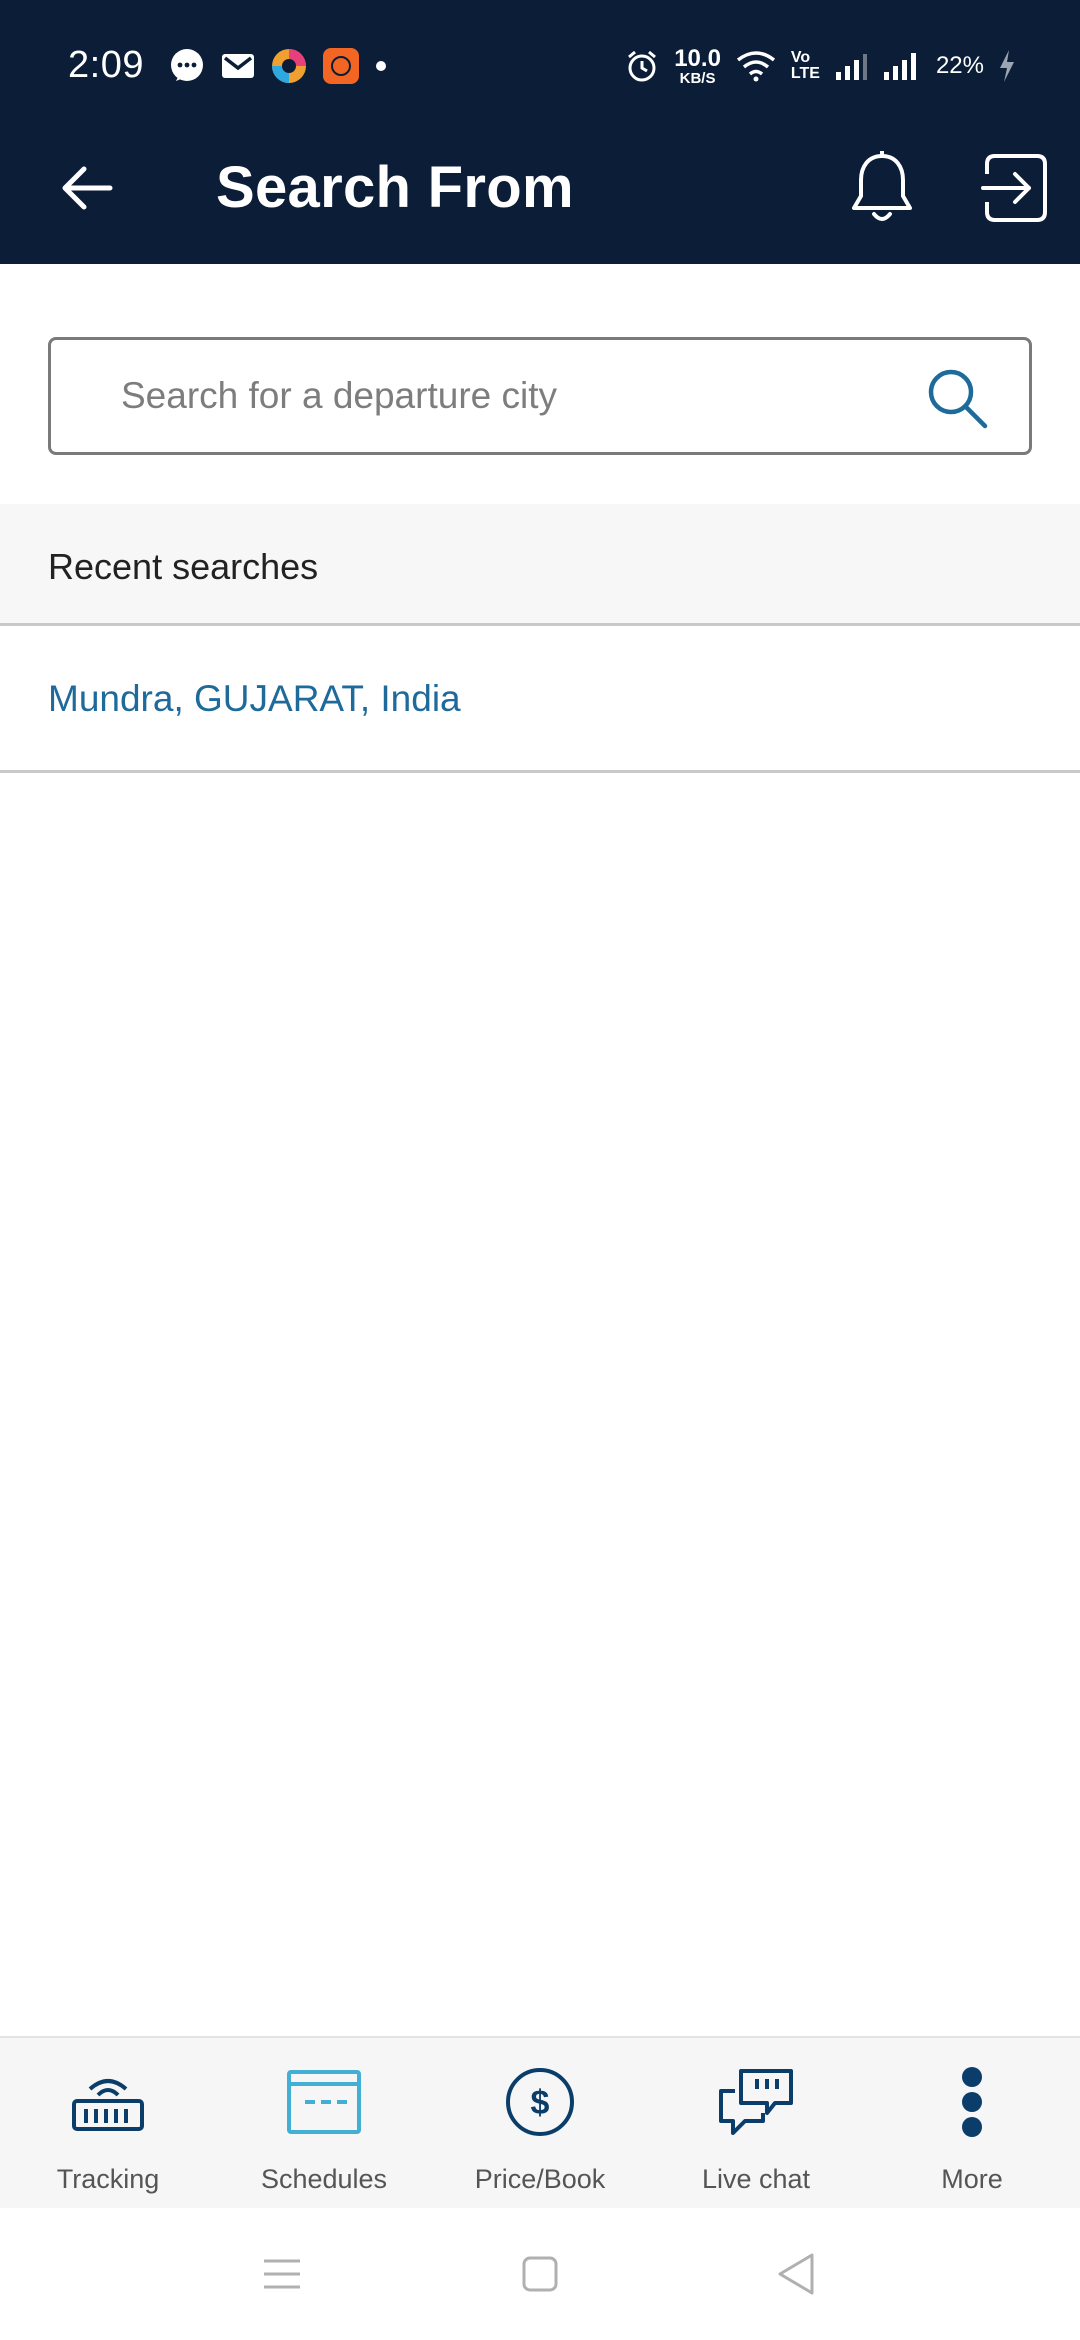 Image resolution: width=1080 pixels, height=2340 pixels. I want to click on search-input, so click(531, 396).